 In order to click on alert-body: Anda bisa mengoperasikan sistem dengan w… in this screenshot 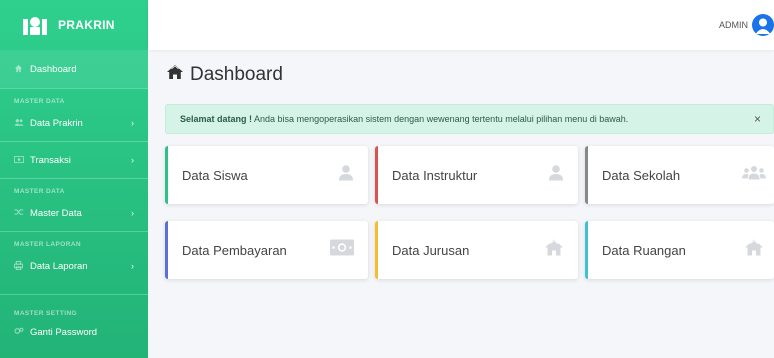, I will do `click(440, 119)`.